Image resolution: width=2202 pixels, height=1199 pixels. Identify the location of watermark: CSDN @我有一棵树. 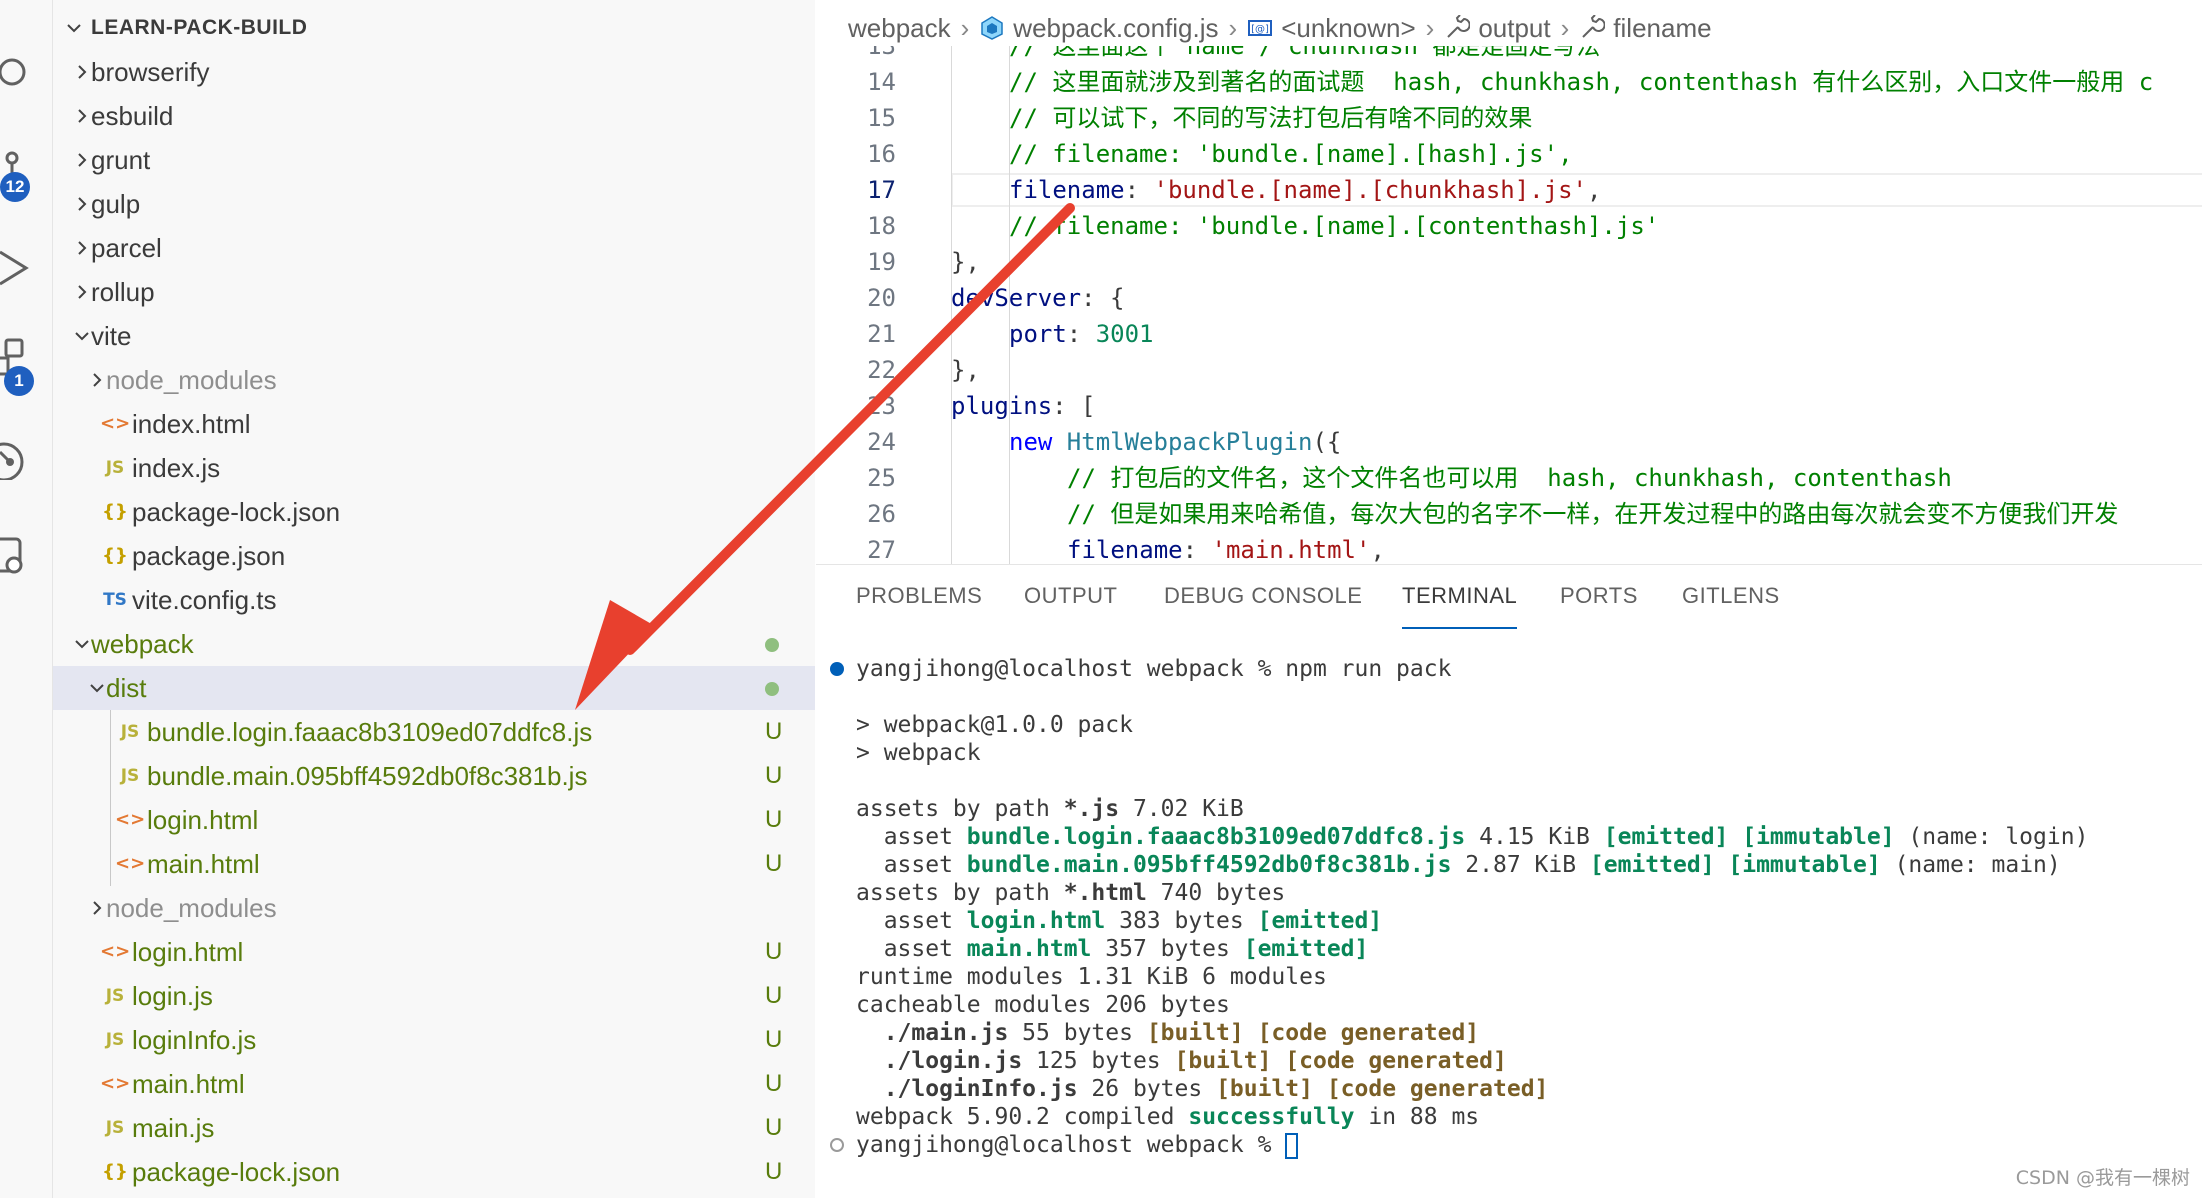
(2102, 1178).